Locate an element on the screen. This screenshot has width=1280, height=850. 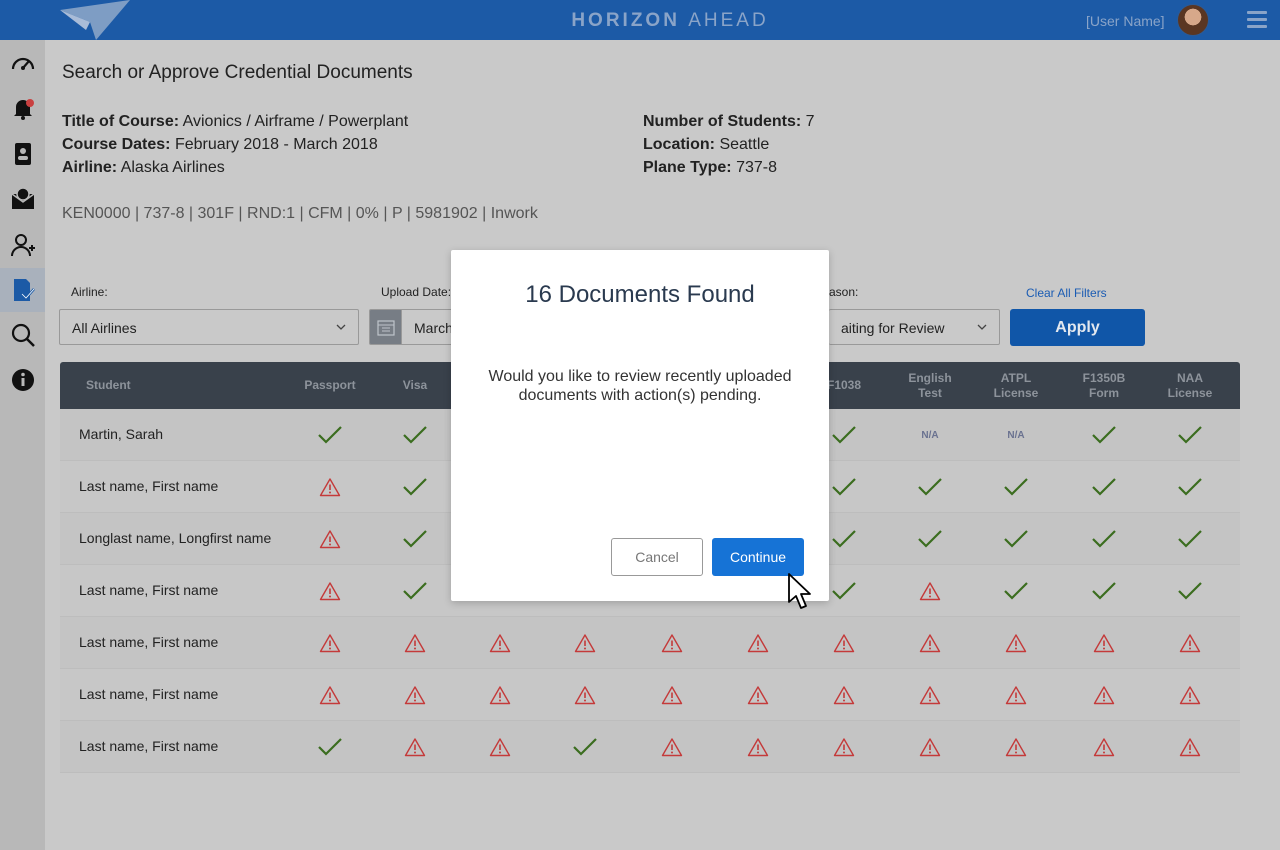
dialog-title: 16 Documents Found is located at coordinates (640, 294).